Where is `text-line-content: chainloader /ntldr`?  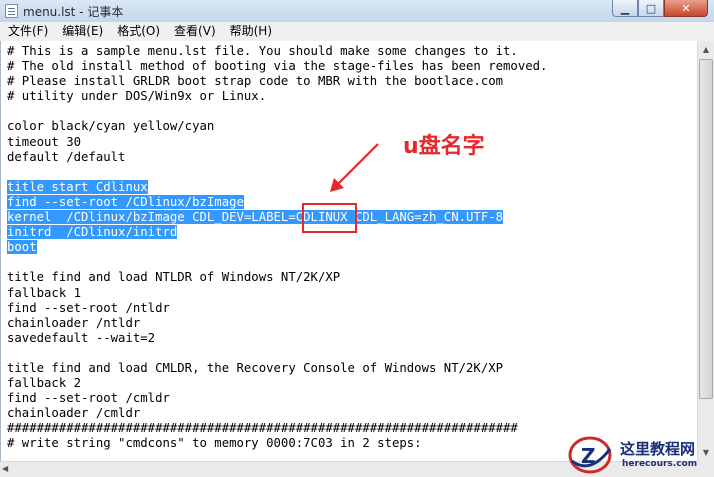 text-line-content: chainloader /ntldr is located at coordinates (74, 322).